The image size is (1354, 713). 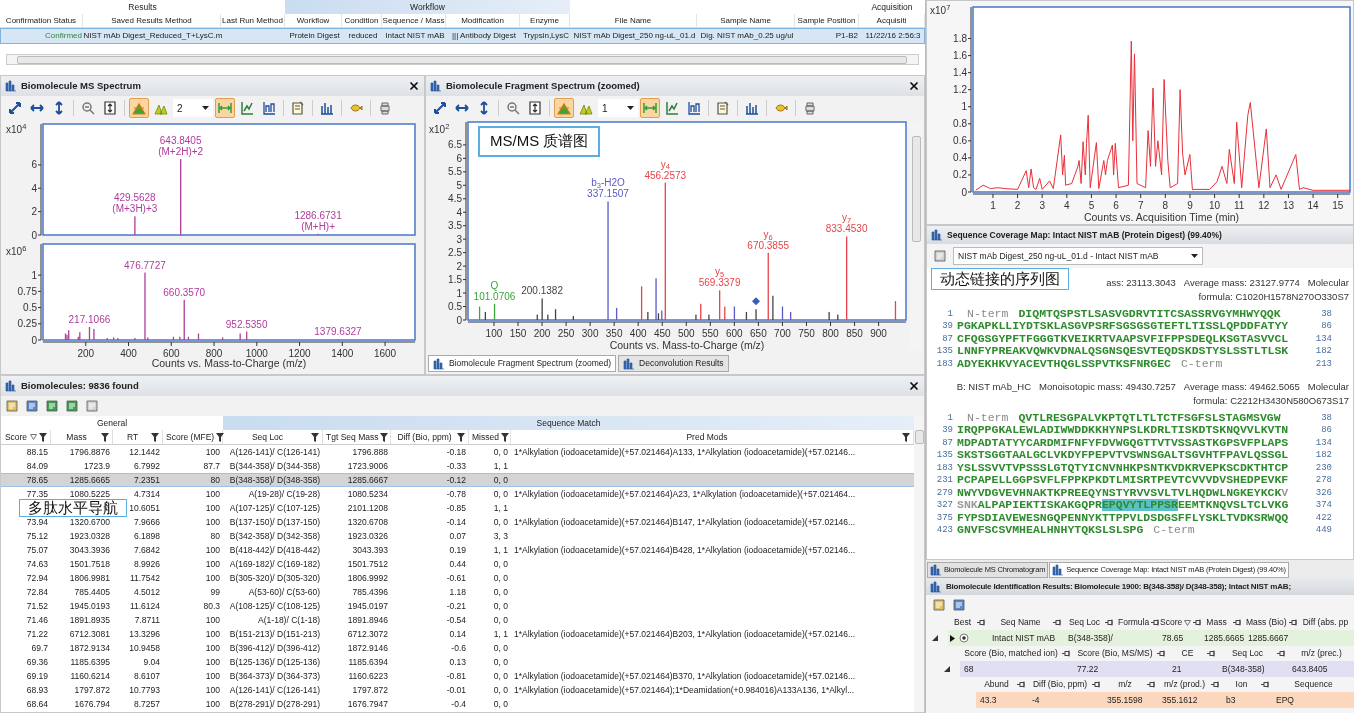 What do you see at coordinates (34, 275) in the screenshot?
I see `tick-label: 1` at bounding box center [34, 275].